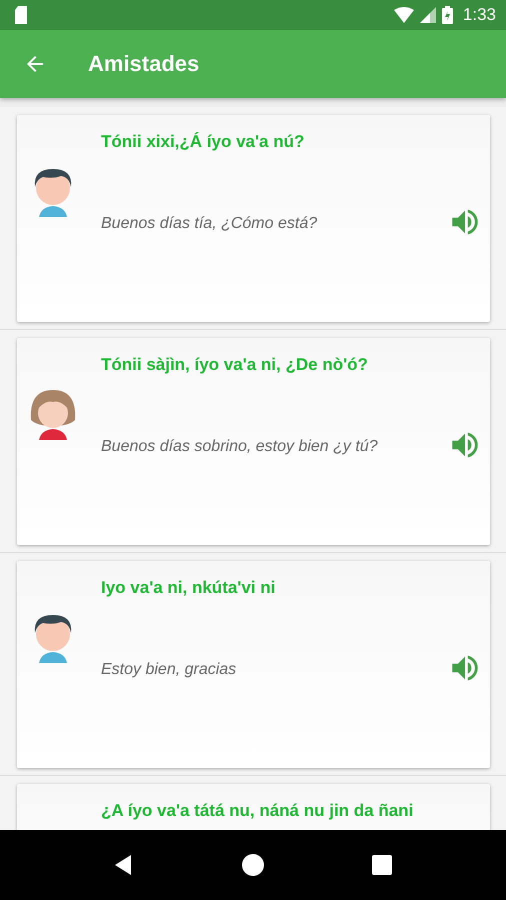 The image size is (506, 900). What do you see at coordinates (21, 15) in the screenshot?
I see `sd-card-icon` at bounding box center [21, 15].